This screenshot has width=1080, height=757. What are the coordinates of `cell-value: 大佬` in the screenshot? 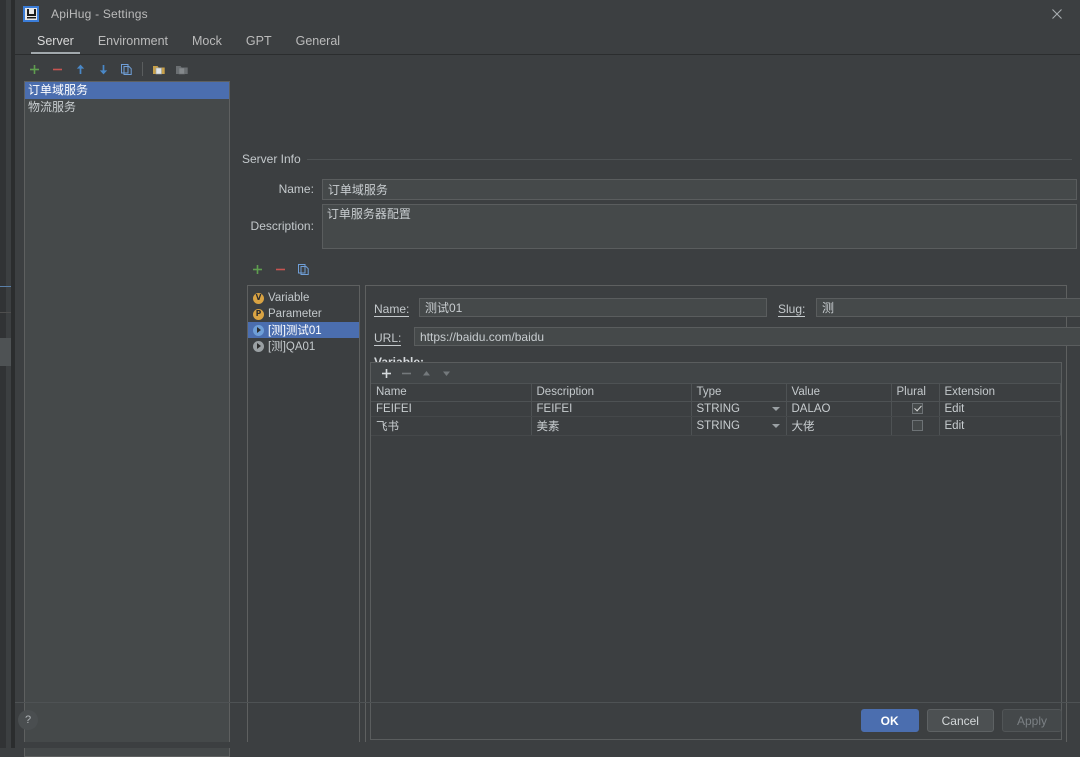 It's located at (838, 426).